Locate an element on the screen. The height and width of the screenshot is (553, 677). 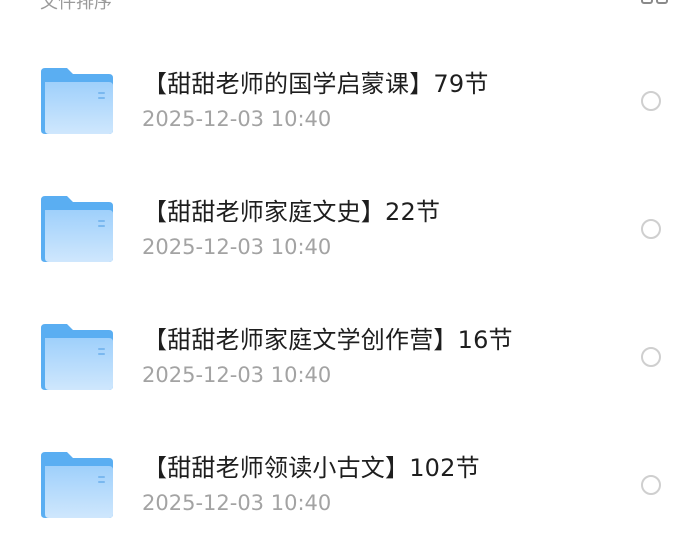
file-name: 【甜甜老师的国学启蒙课】79节 is located at coordinates (316, 84).